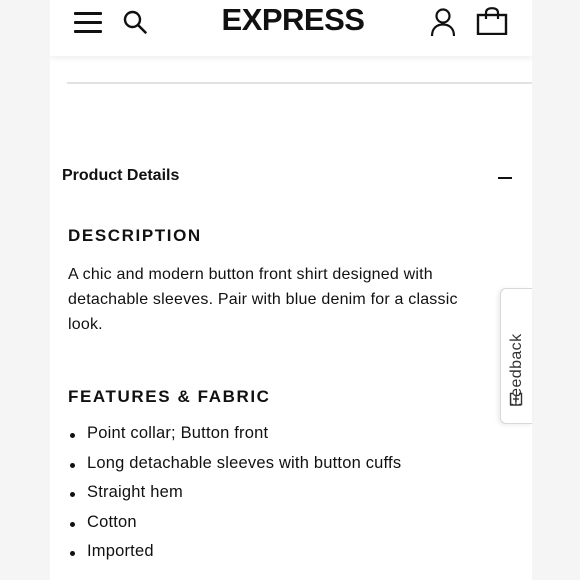 Image resolution: width=580 pixels, height=580 pixels. What do you see at coordinates (516, 399) in the screenshot?
I see `plus-box-icon` at bounding box center [516, 399].